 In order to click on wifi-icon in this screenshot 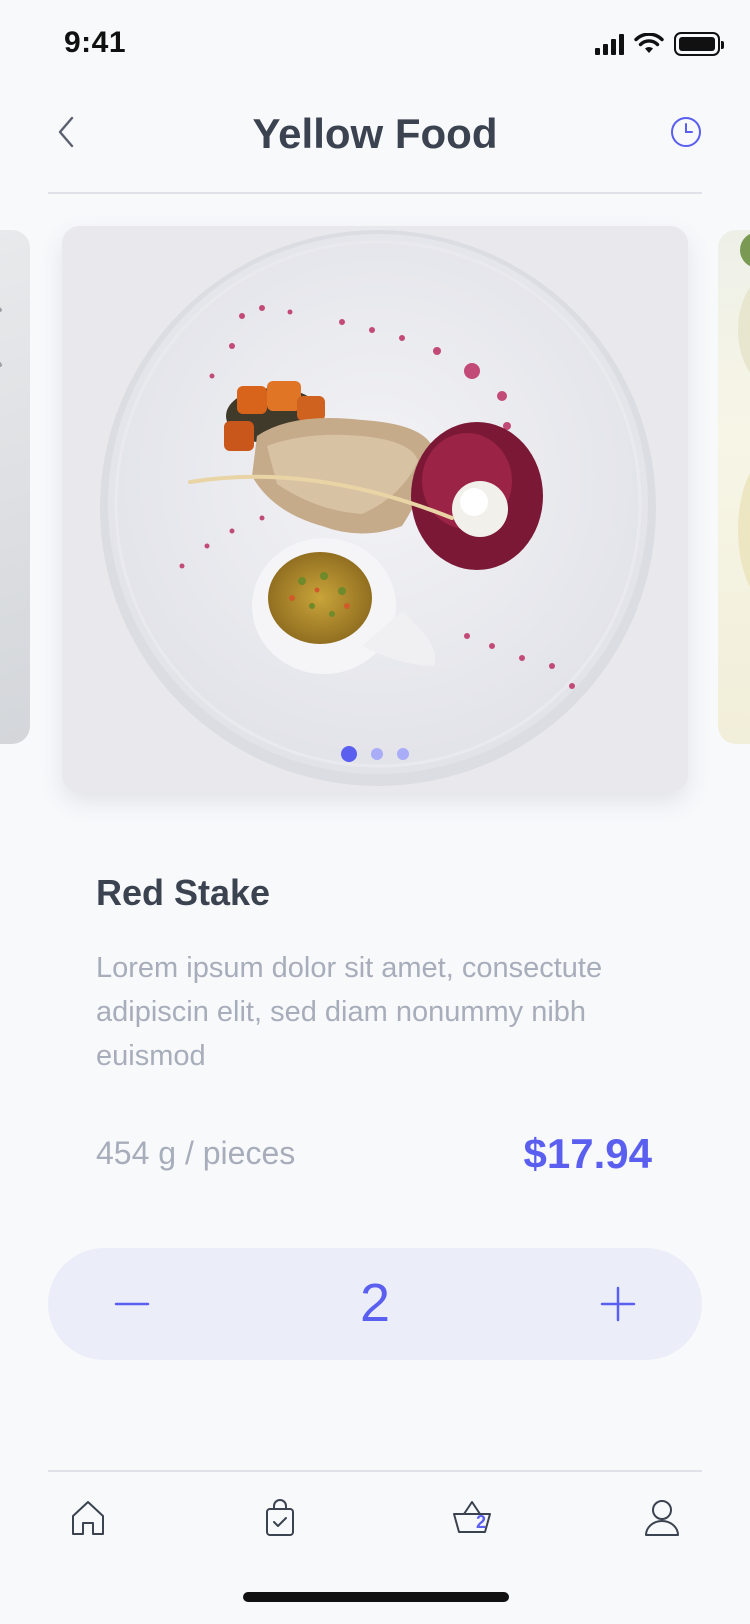, I will do `click(649, 43)`.